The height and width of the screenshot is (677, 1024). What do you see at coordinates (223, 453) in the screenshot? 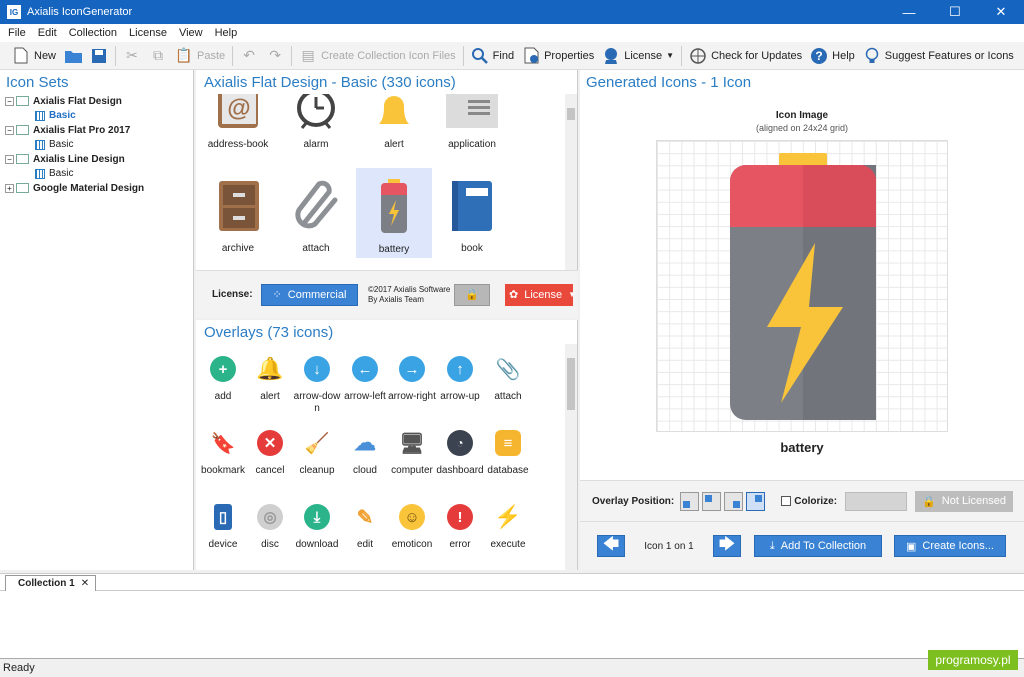
I see `overlay-bookmark: 🔖 bookmark` at bounding box center [223, 453].